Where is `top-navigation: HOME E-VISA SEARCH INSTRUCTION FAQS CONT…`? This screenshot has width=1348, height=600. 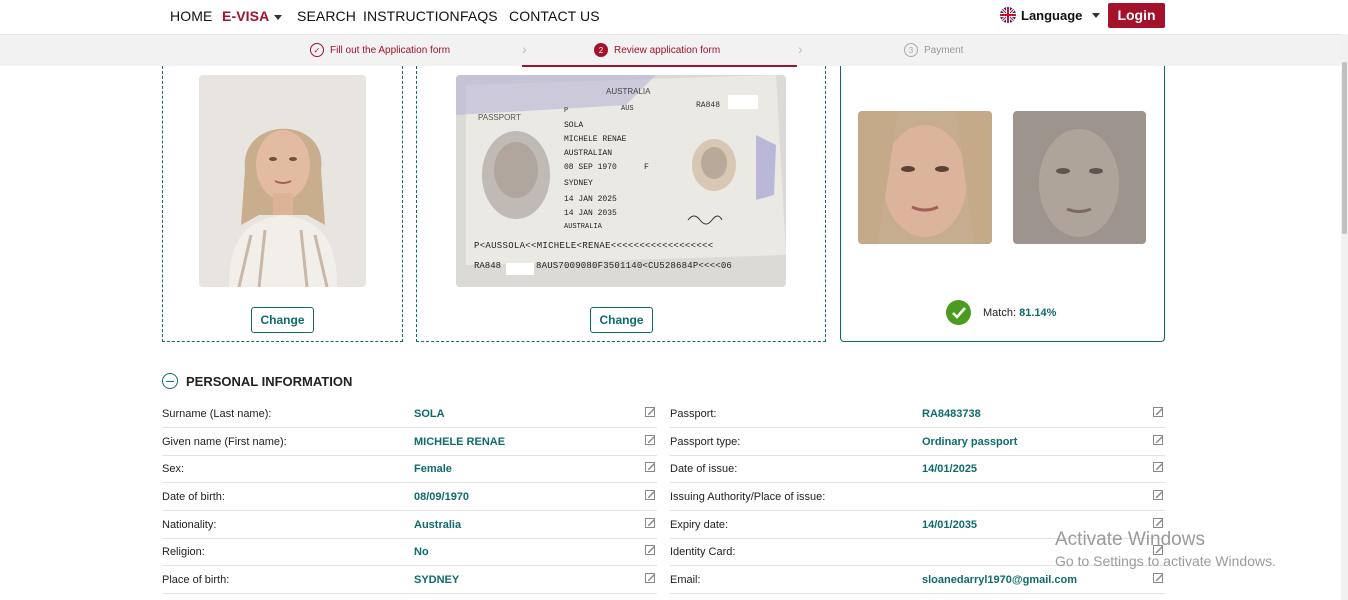 top-navigation: HOME E-VISA SEARCH INSTRUCTION FAQS CONT… is located at coordinates (674, 17).